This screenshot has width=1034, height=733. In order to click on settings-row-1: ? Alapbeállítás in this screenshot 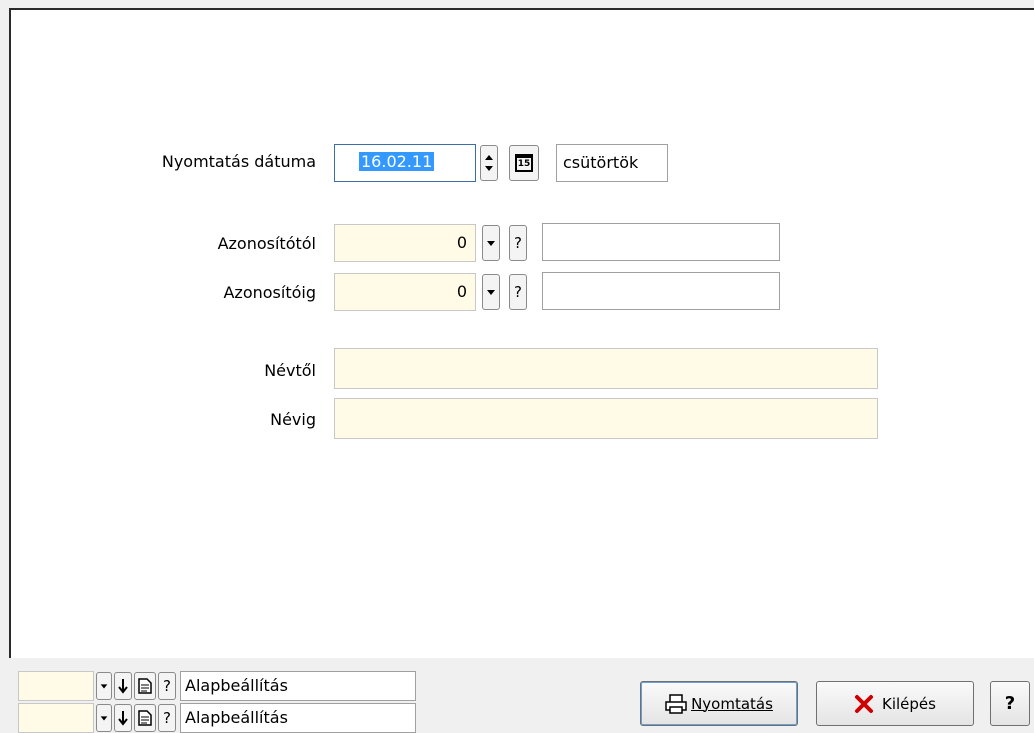, I will do `click(218, 686)`.